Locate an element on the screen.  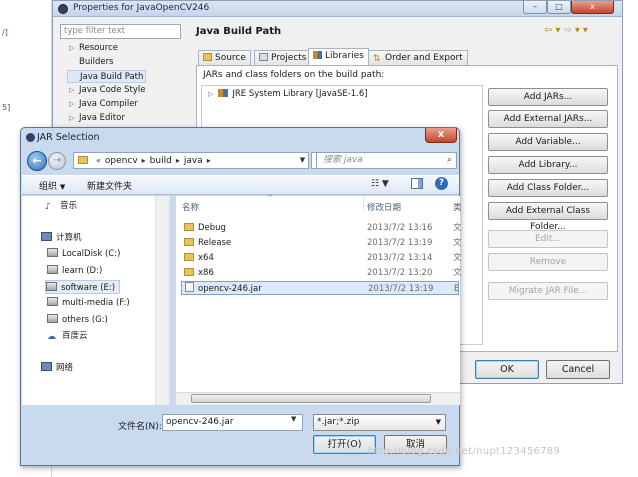
dialog-title: JAR Selection is located at coordinates (68, 137).